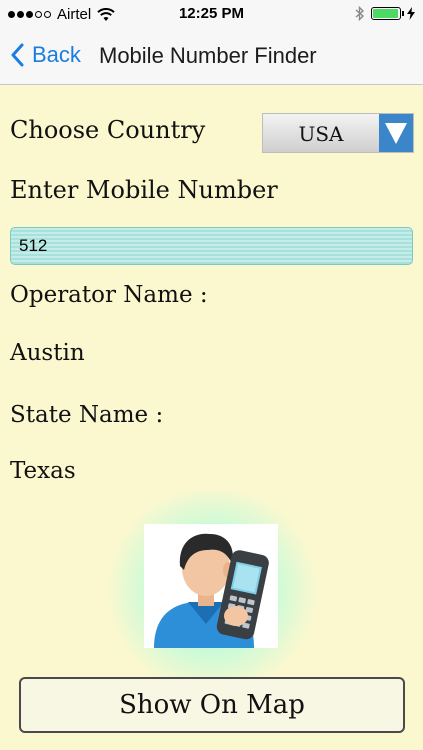  Describe the element at coordinates (387, 13) in the screenshot. I see `battery-icon` at that location.